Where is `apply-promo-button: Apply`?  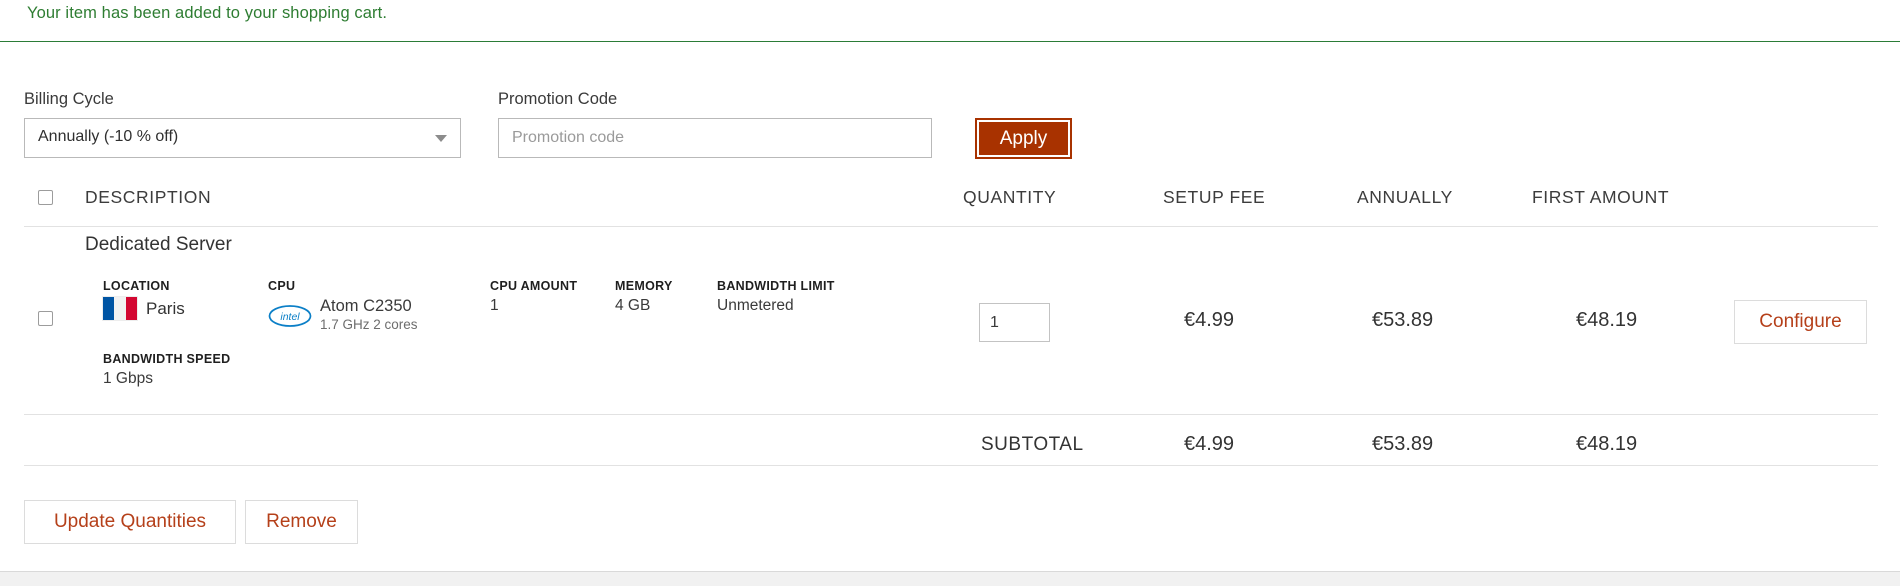 apply-promo-button: Apply is located at coordinates (1023, 138).